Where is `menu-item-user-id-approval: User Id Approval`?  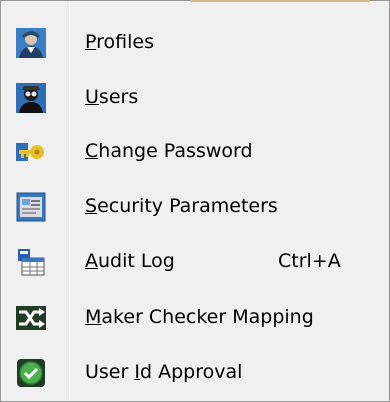
menu-item-user-id-approval: User Id Approval is located at coordinates (195, 372).